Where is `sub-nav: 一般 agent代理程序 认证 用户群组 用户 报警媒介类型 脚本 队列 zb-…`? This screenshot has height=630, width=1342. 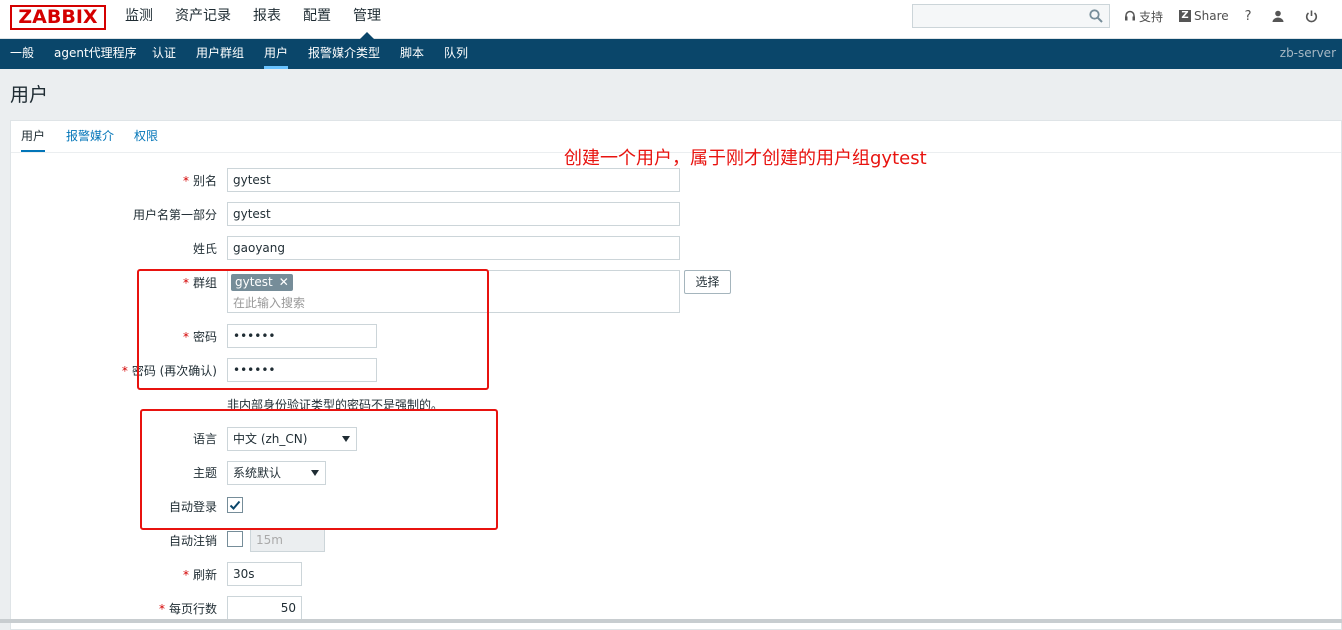 sub-nav: 一般 agent代理程序 认证 用户群组 用户 报警媒介类型 脚本 队列 zb-… is located at coordinates (671, 54).